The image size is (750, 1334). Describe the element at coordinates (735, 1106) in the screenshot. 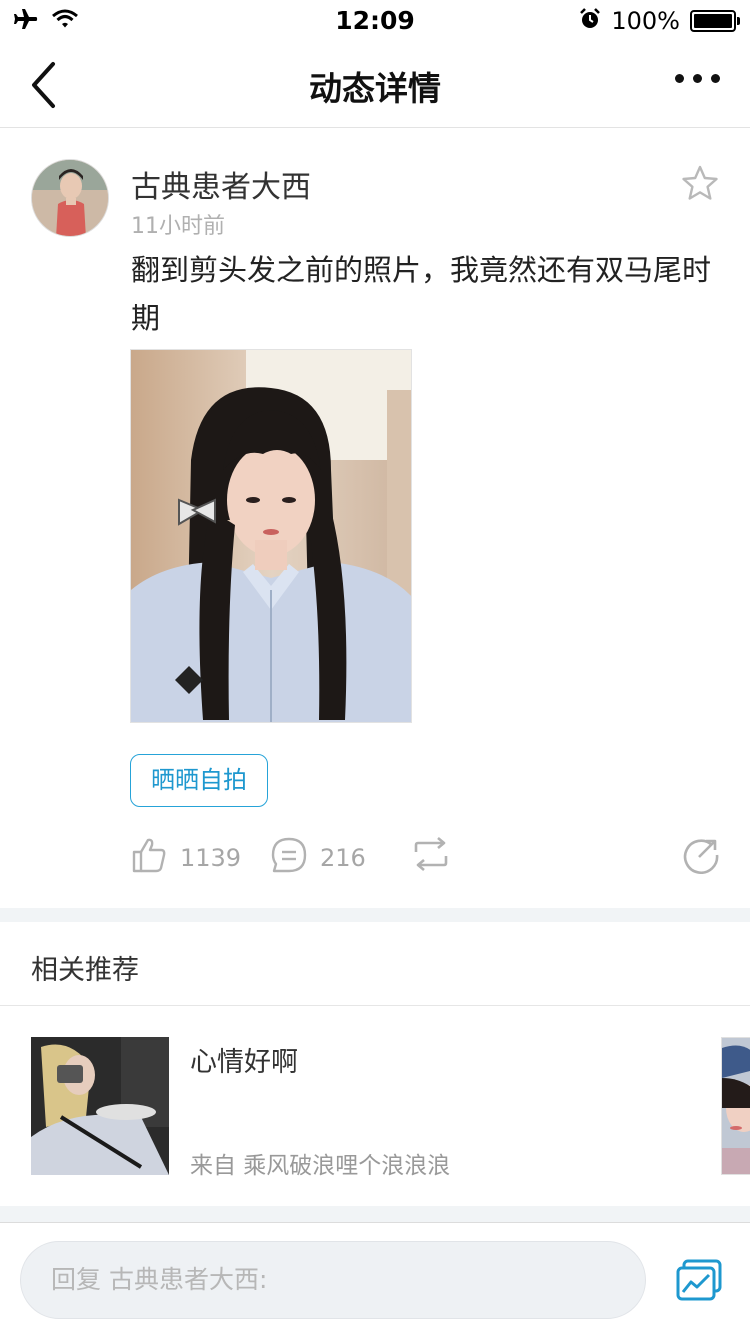

I see `recommend-thumbnail-next` at that location.